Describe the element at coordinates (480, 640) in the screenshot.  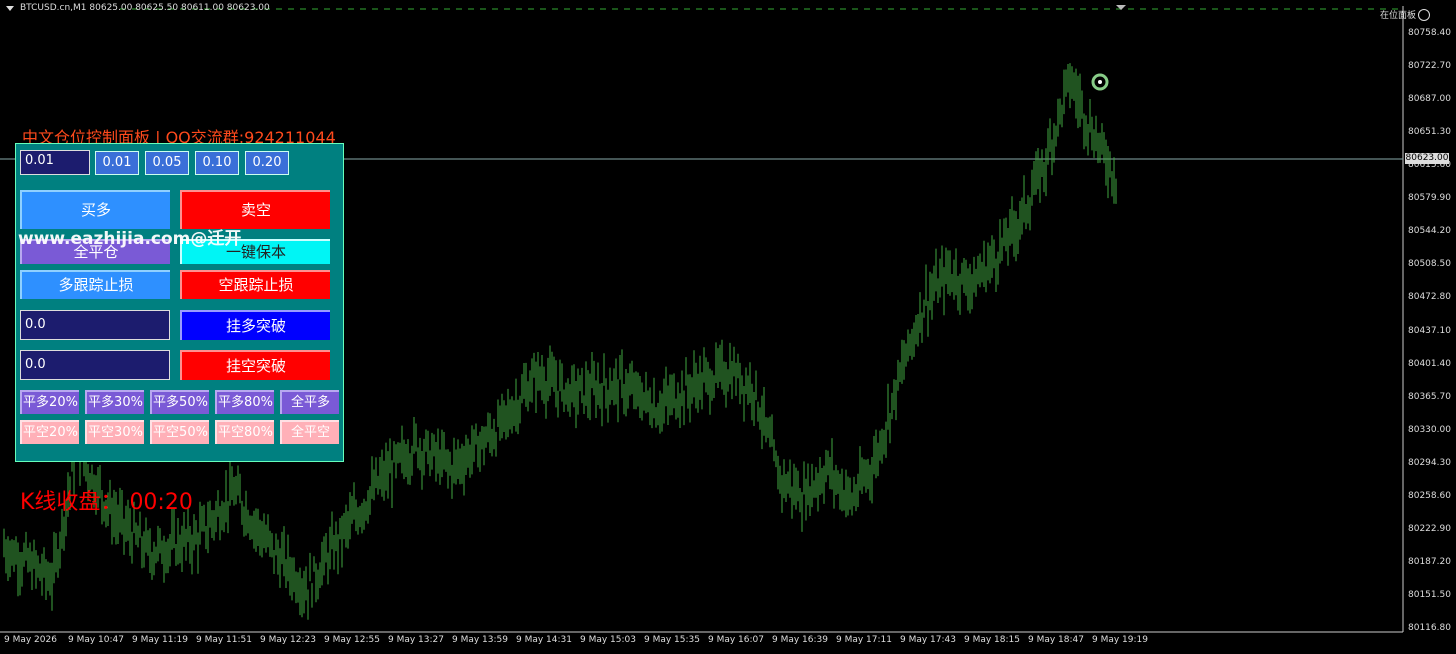
I see `x-tick-label: 9 May 13:59` at that location.